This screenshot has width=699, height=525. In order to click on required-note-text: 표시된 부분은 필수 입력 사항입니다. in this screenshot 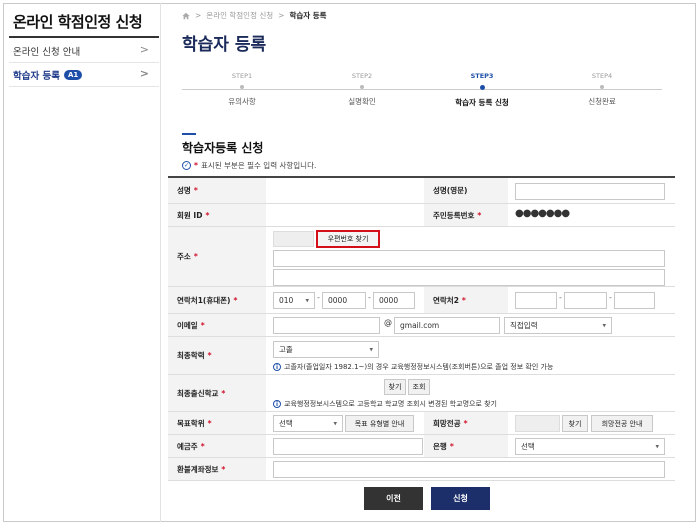, I will do `click(258, 165)`.